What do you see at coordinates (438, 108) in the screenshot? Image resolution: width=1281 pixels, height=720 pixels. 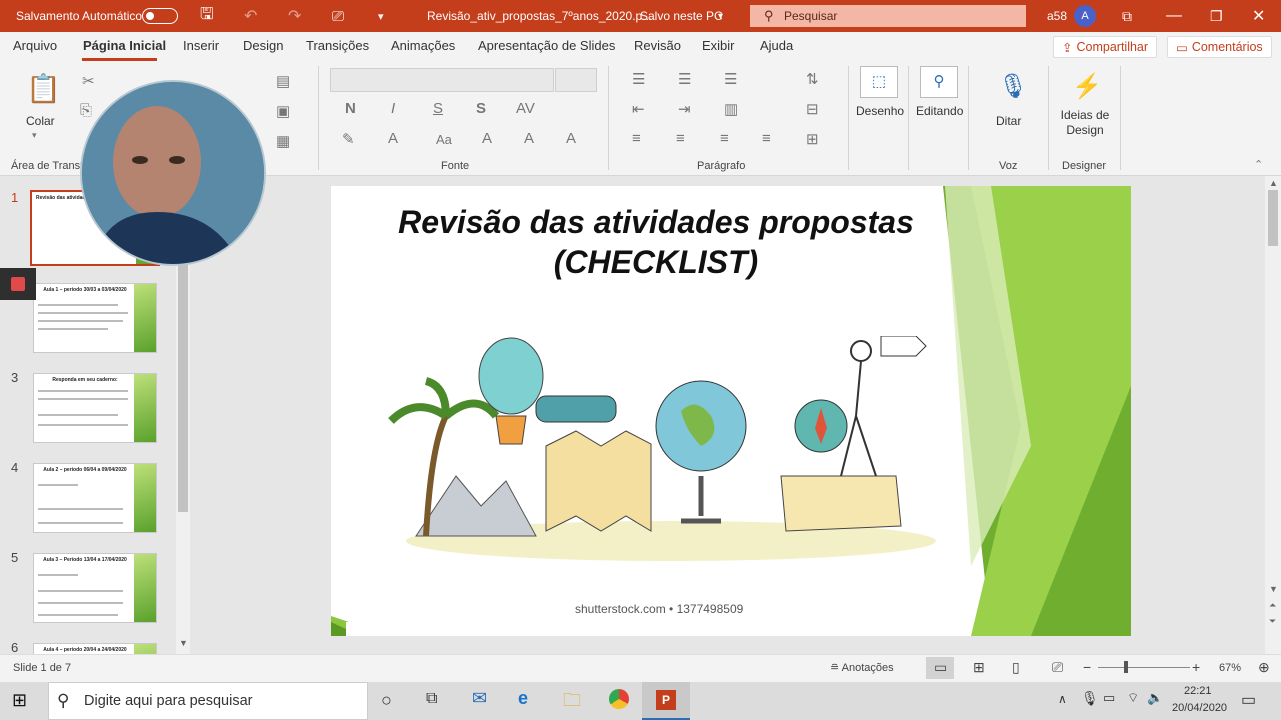 I see `underline-button: S` at bounding box center [438, 108].